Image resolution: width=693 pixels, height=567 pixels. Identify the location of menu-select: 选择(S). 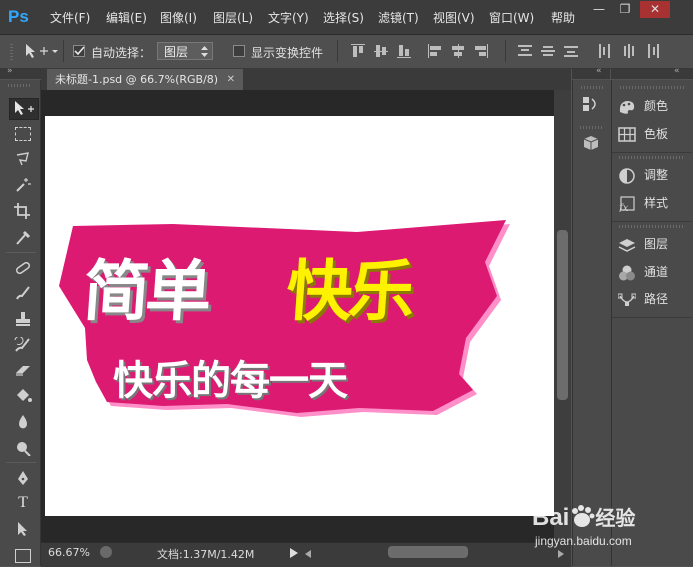
(343, 17).